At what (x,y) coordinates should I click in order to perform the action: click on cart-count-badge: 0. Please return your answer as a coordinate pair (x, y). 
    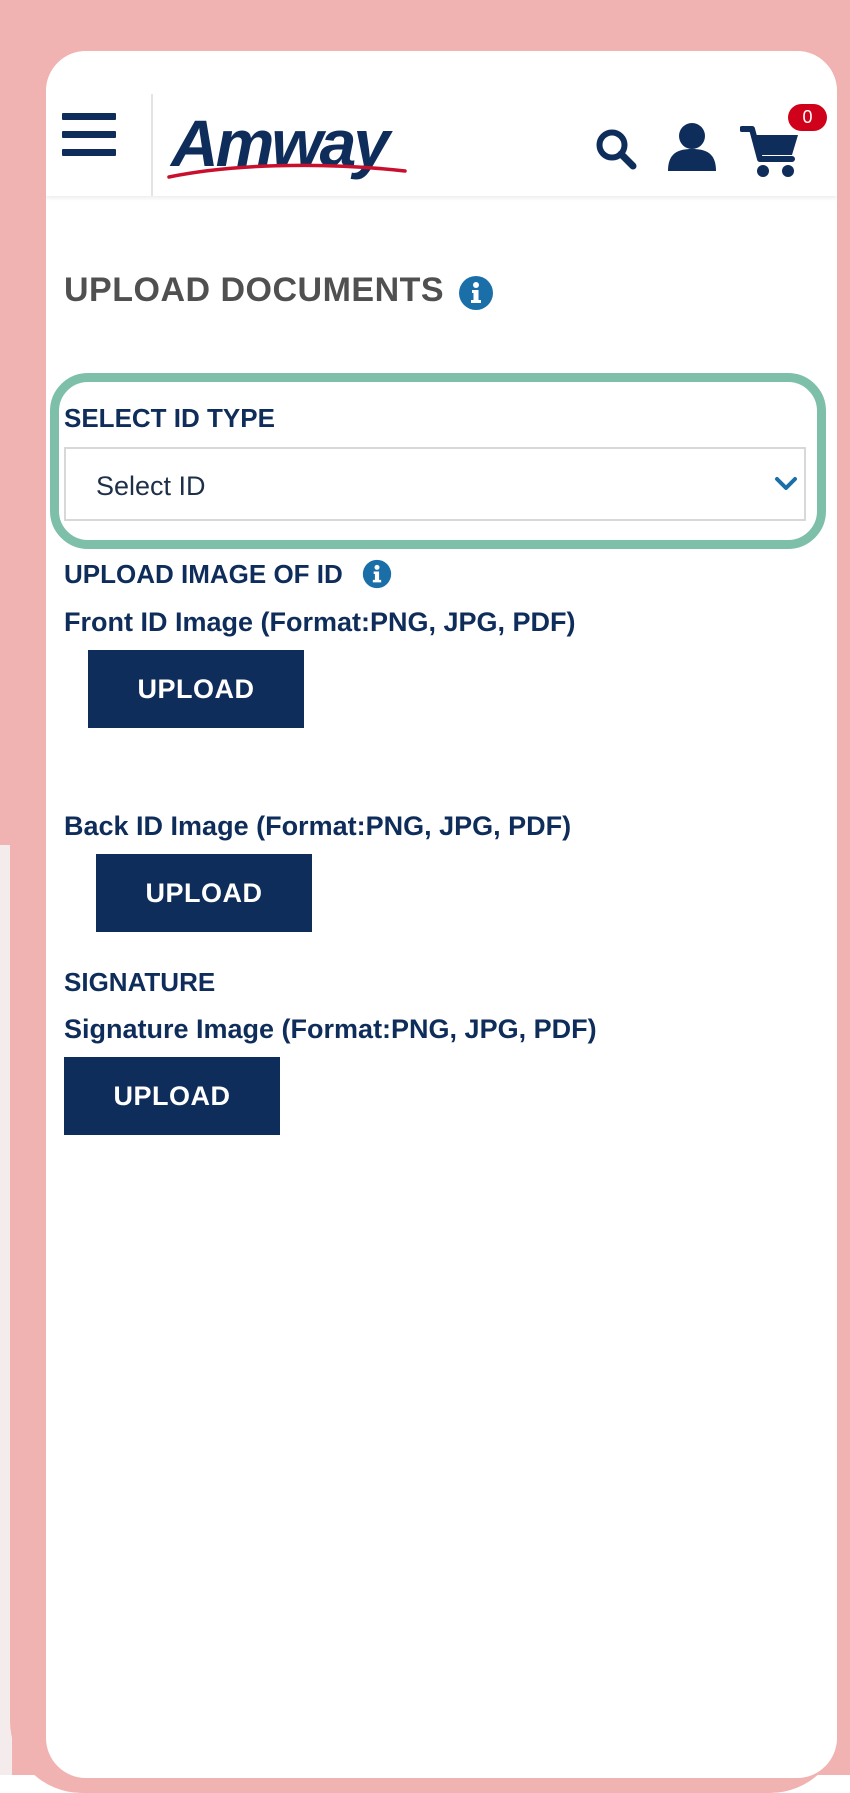
    Looking at the image, I should click on (807, 117).